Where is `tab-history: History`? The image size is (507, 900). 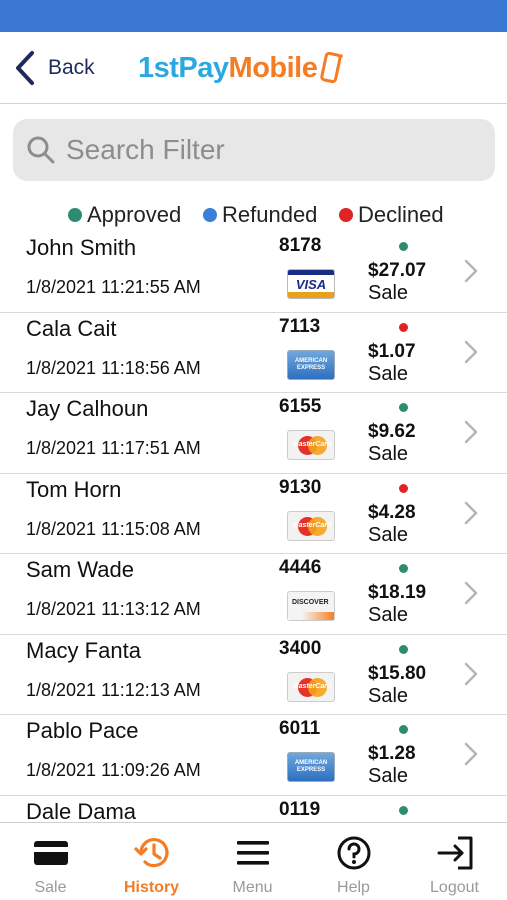
tab-history: History is located at coordinates (151, 861).